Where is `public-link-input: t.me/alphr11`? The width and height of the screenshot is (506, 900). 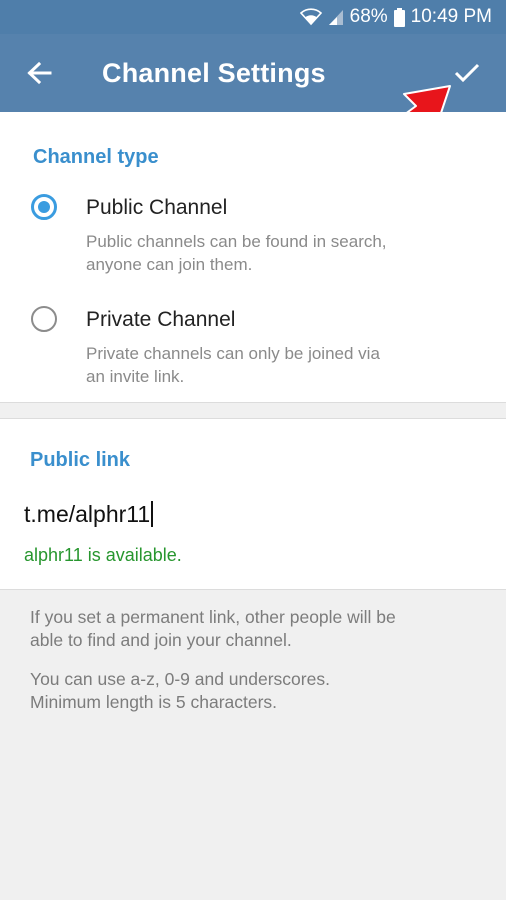 public-link-input: t.me/alphr11 is located at coordinates (254, 514).